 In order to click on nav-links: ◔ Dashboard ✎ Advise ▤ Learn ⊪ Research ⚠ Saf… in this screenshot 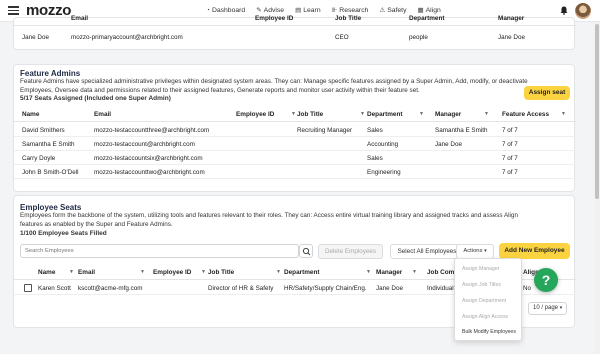, I will do `click(323, 10)`.